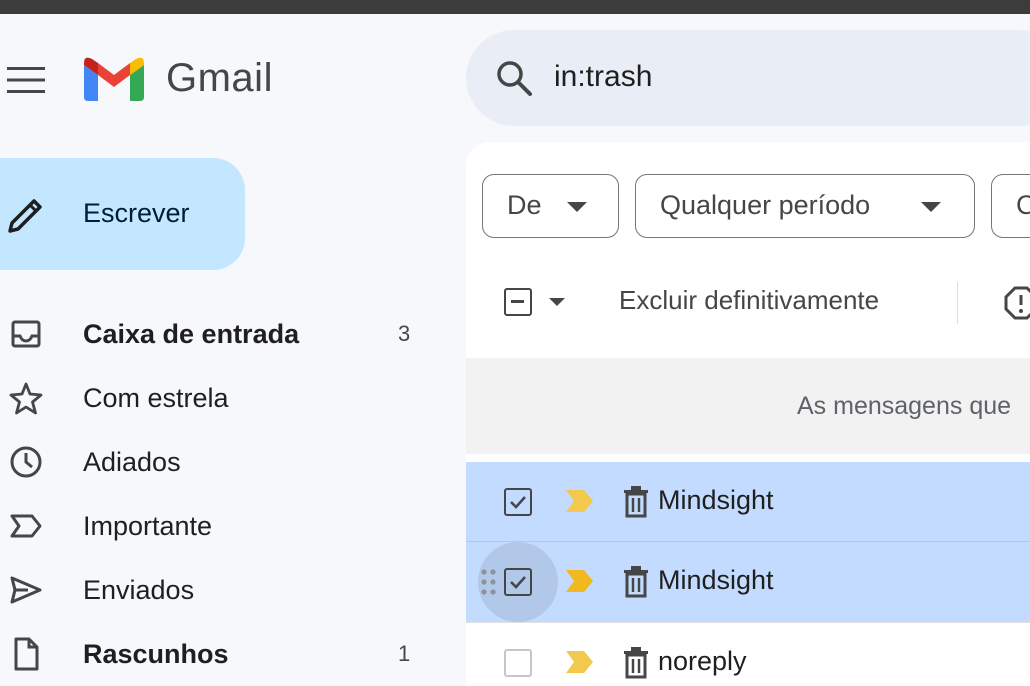 The height and width of the screenshot is (686, 1030). Describe the element at coordinates (220, 526) in the screenshot. I see `sidebar-item-important: Importante` at that location.